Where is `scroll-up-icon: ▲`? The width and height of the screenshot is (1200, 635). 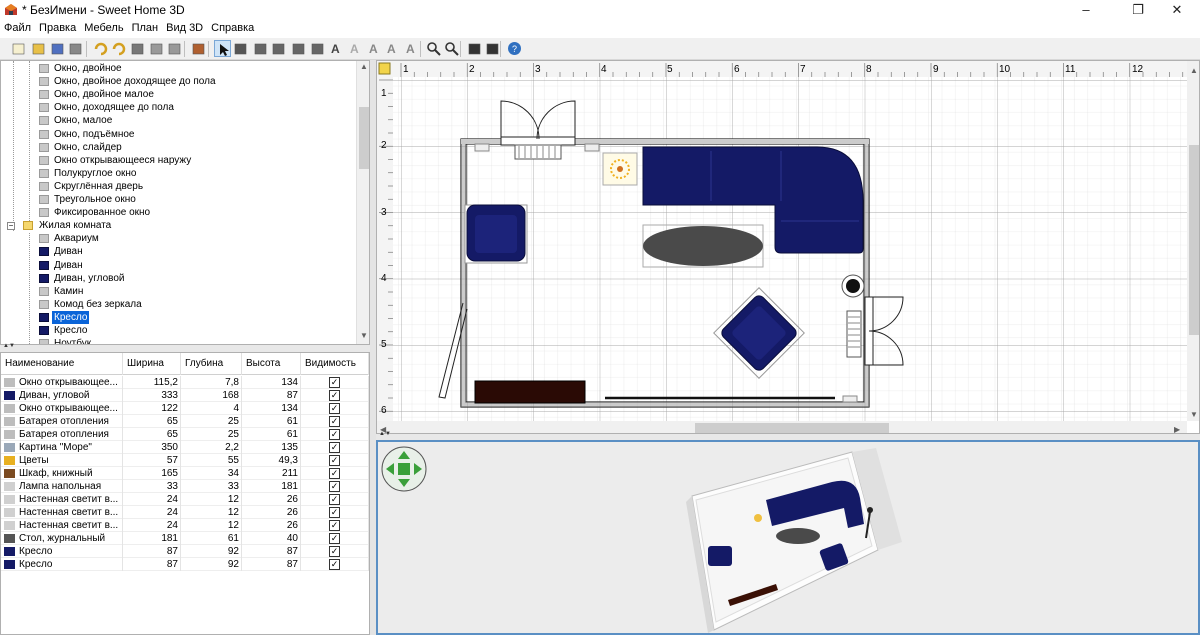
scroll-up-icon: ▲ is located at coordinates (363, 66).